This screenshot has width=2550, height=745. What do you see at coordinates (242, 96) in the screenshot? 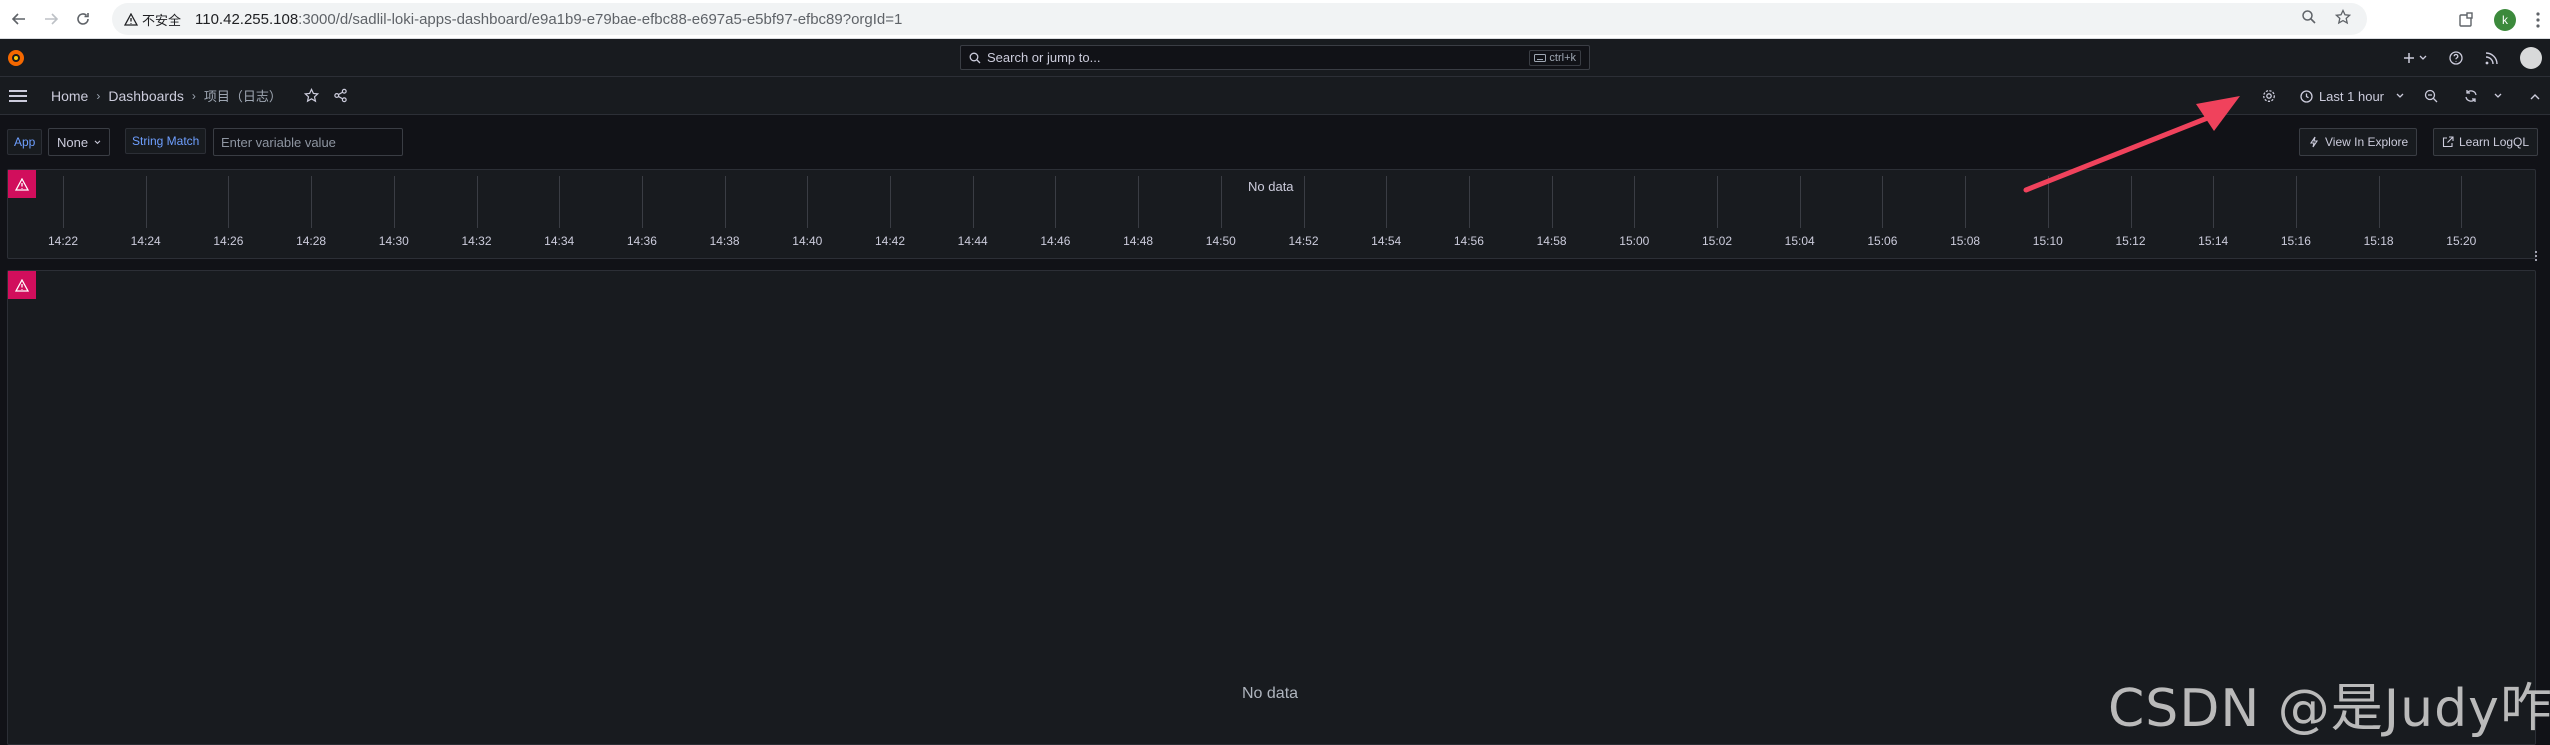
I see `breadcrumb-current: 项目（日志）` at bounding box center [242, 96].